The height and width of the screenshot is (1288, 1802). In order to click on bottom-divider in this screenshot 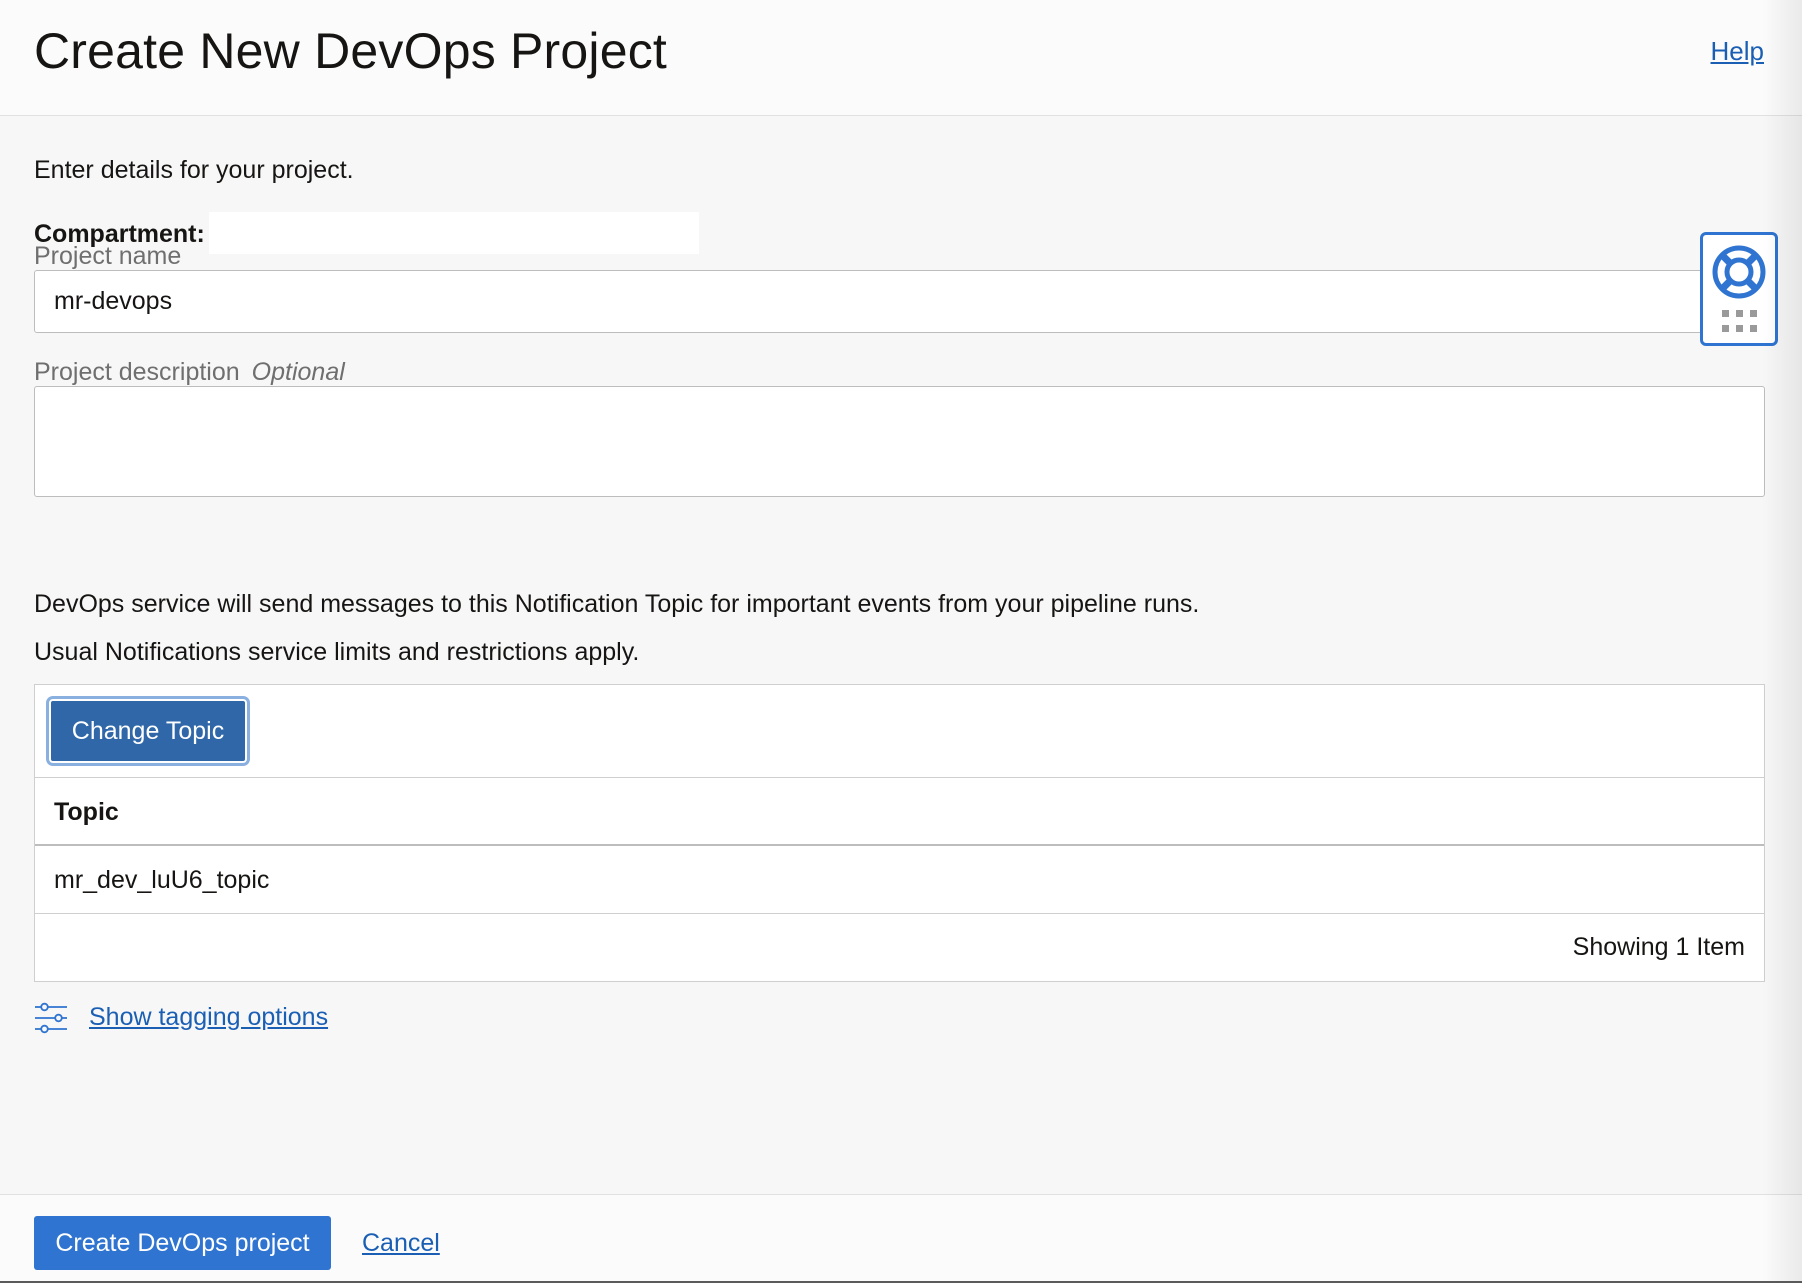, I will do `click(901, 1282)`.